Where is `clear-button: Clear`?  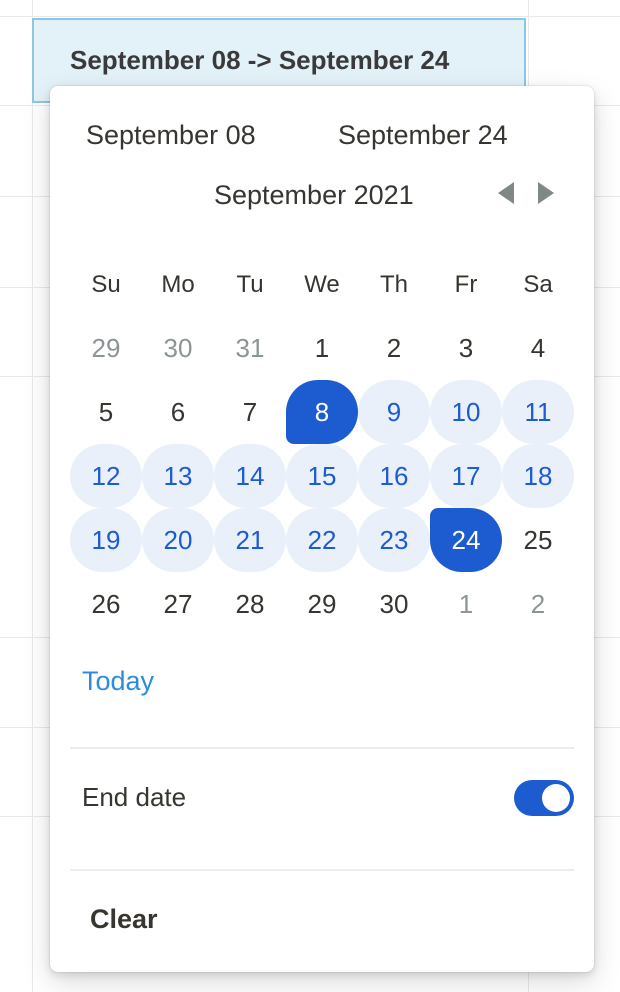
clear-button: Clear is located at coordinates (124, 919).